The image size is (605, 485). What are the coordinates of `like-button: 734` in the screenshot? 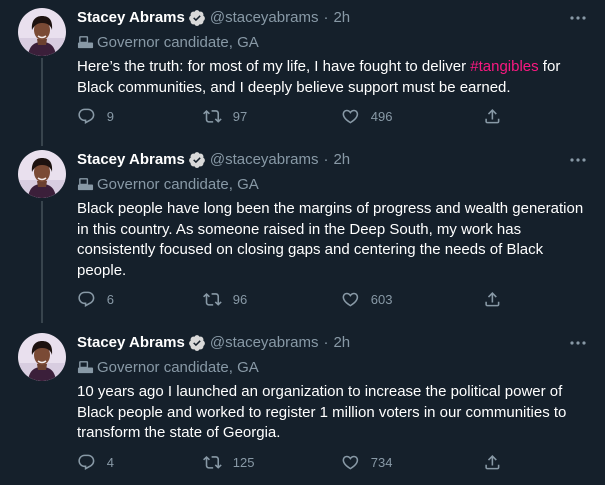 It's located at (366, 462).